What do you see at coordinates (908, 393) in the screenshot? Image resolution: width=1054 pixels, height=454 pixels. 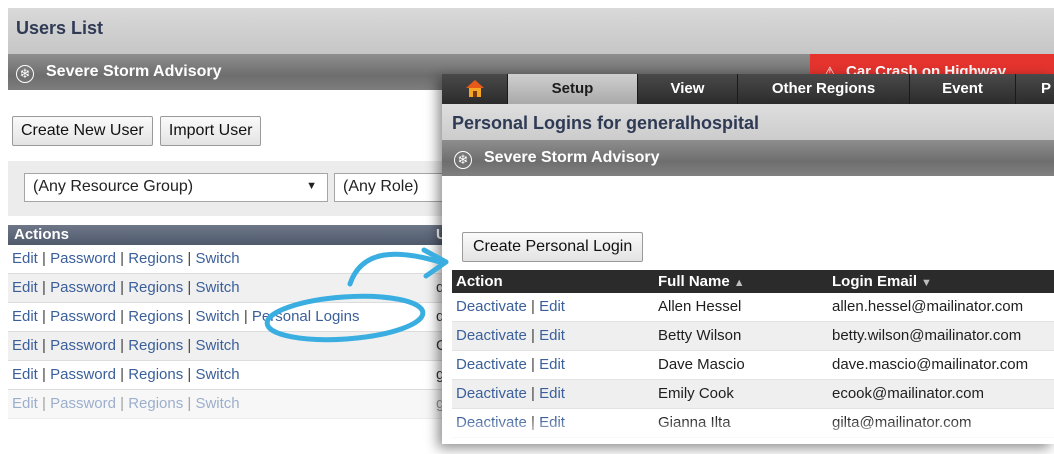 I see `login-email-cell: ecook@mailinator.com` at bounding box center [908, 393].